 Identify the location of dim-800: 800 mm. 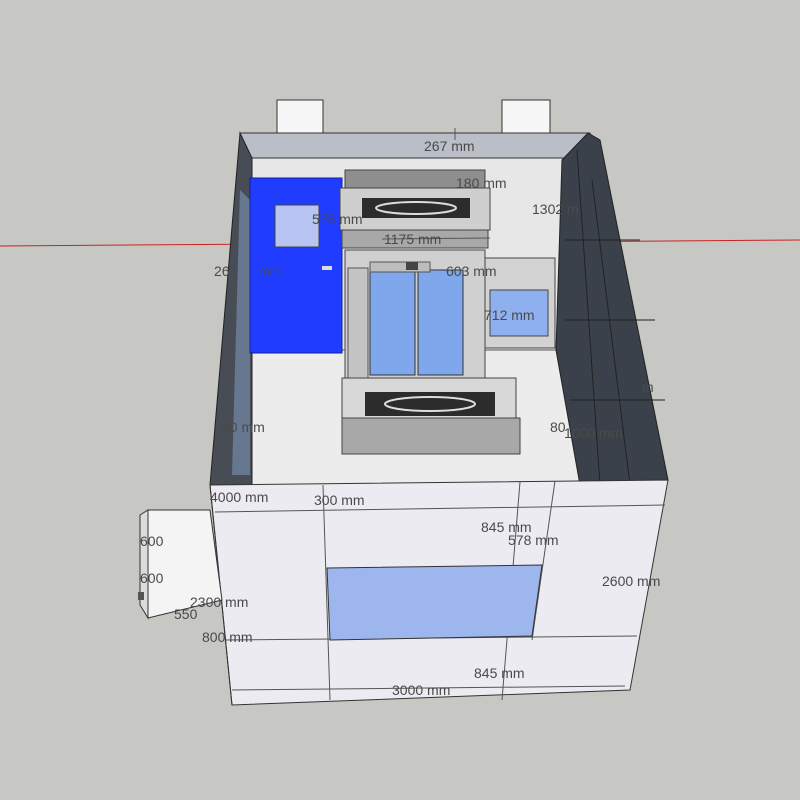
(227, 637).